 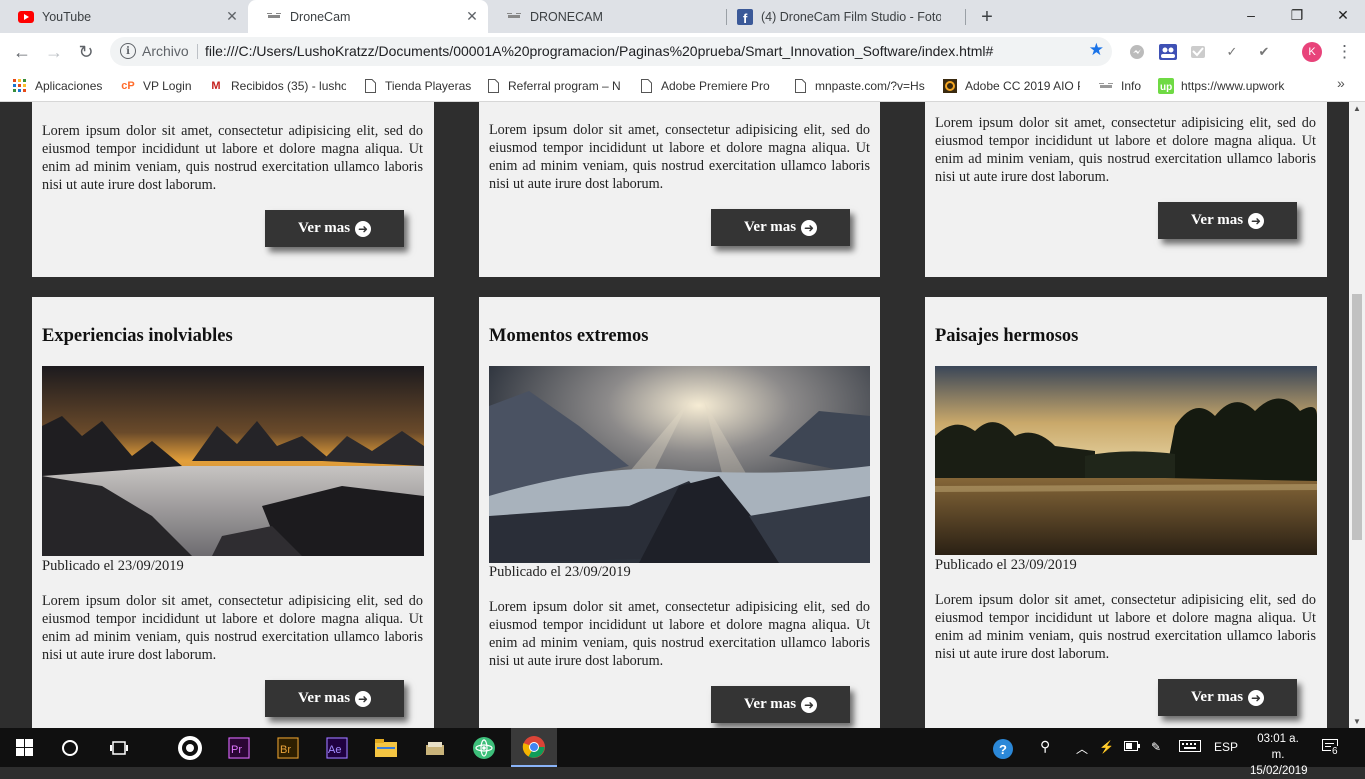 What do you see at coordinates (70, 747) in the screenshot?
I see `cortana-icon` at bounding box center [70, 747].